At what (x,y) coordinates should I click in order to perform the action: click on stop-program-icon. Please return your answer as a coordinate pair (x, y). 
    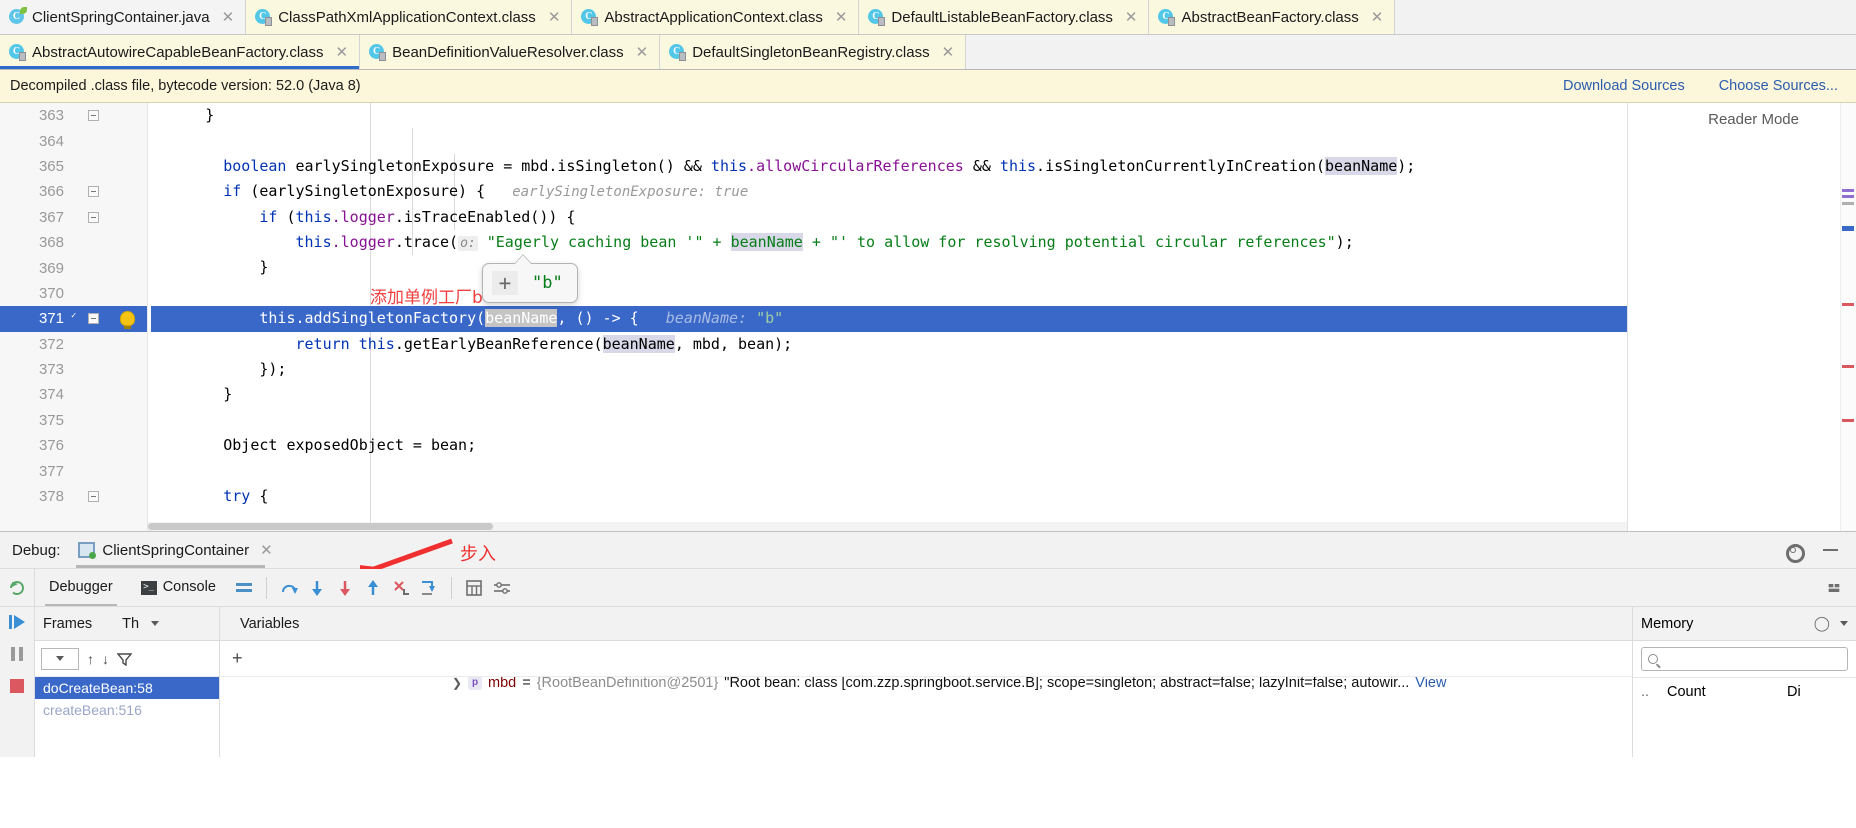
    Looking at the image, I should click on (17, 686).